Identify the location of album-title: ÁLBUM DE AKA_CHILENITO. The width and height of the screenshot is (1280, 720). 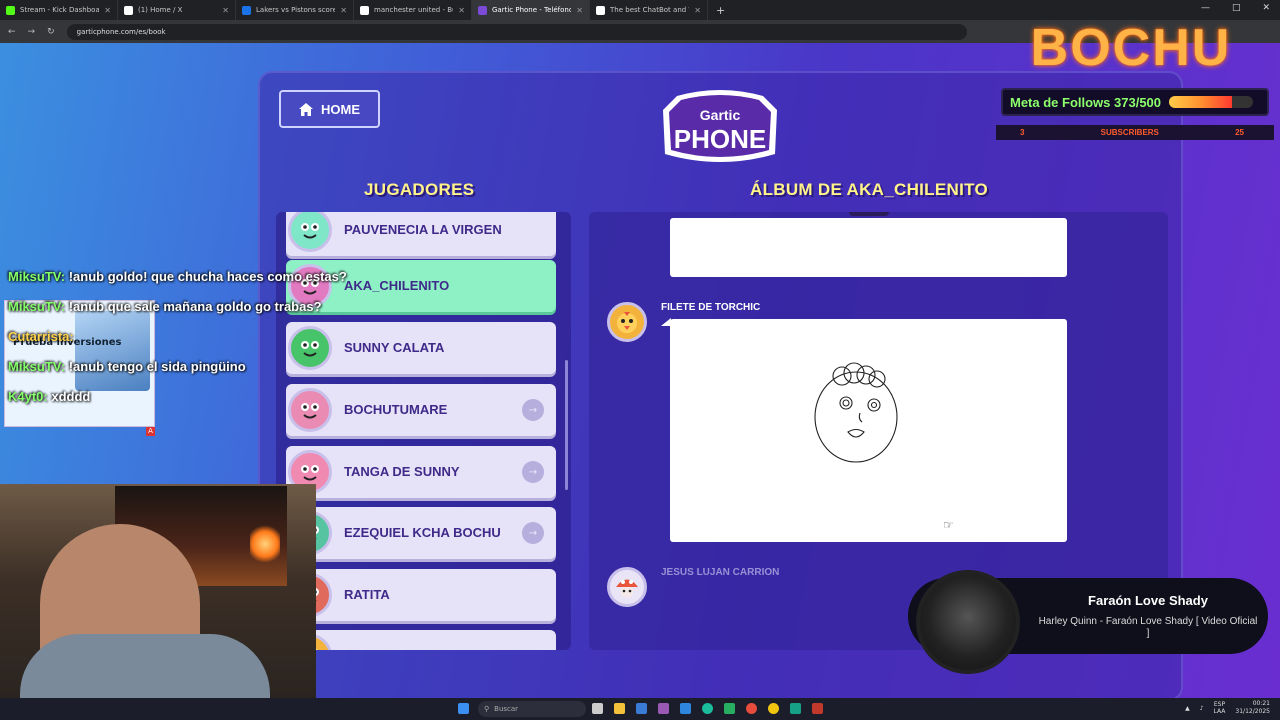
(869, 189).